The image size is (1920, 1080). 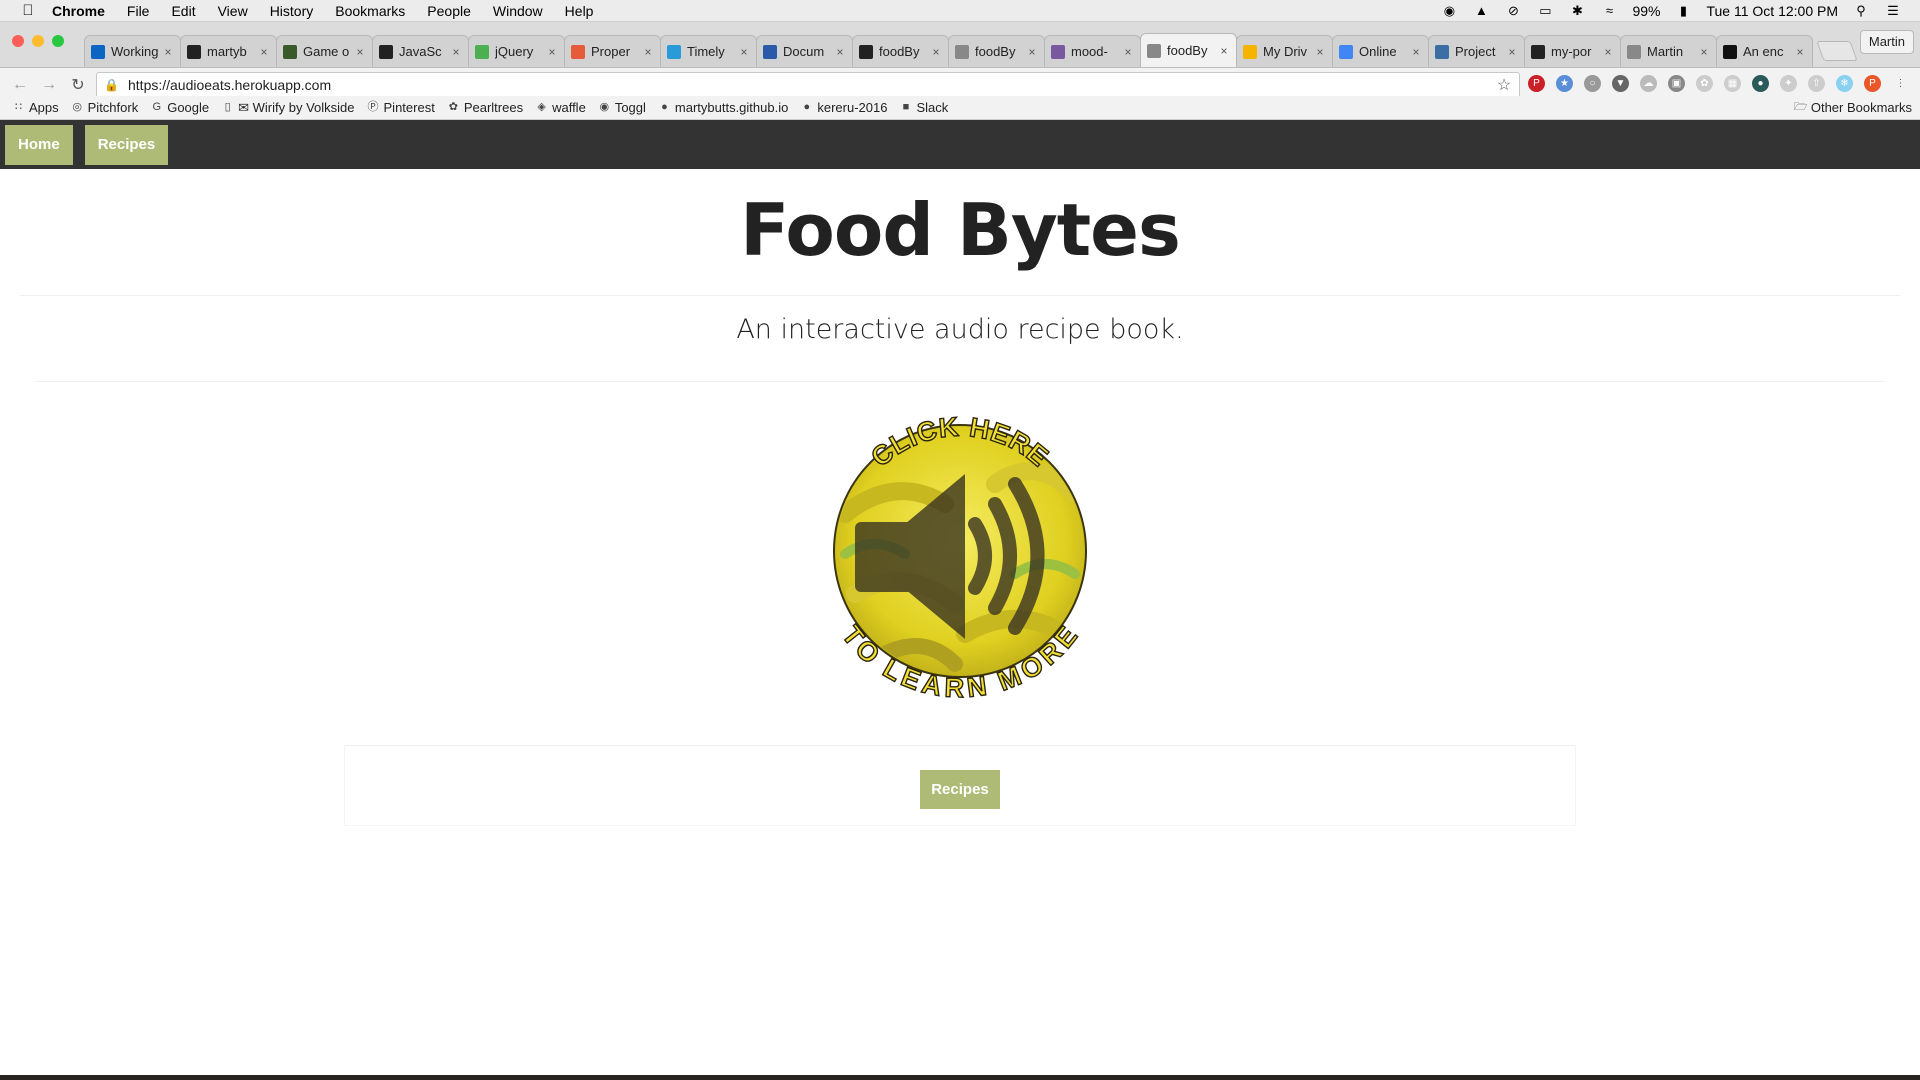 I want to click on browser-tab: martyb ×, so click(x=228, y=51).